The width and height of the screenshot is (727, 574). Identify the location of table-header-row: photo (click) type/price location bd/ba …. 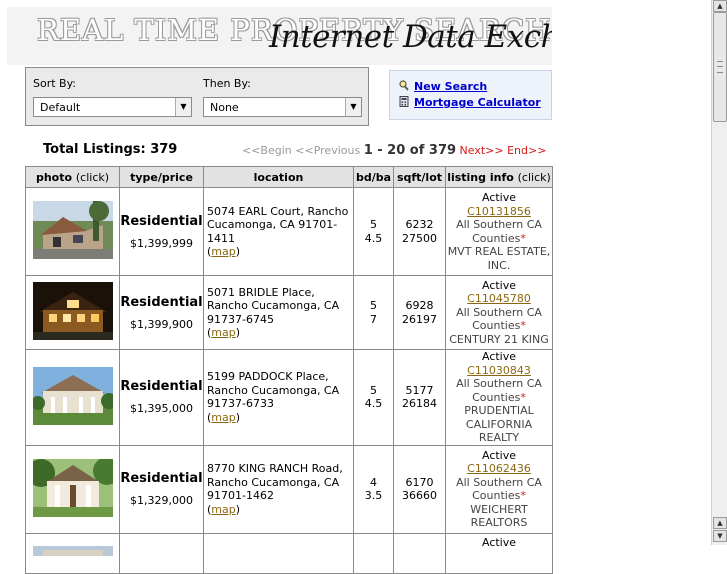
(289, 177).